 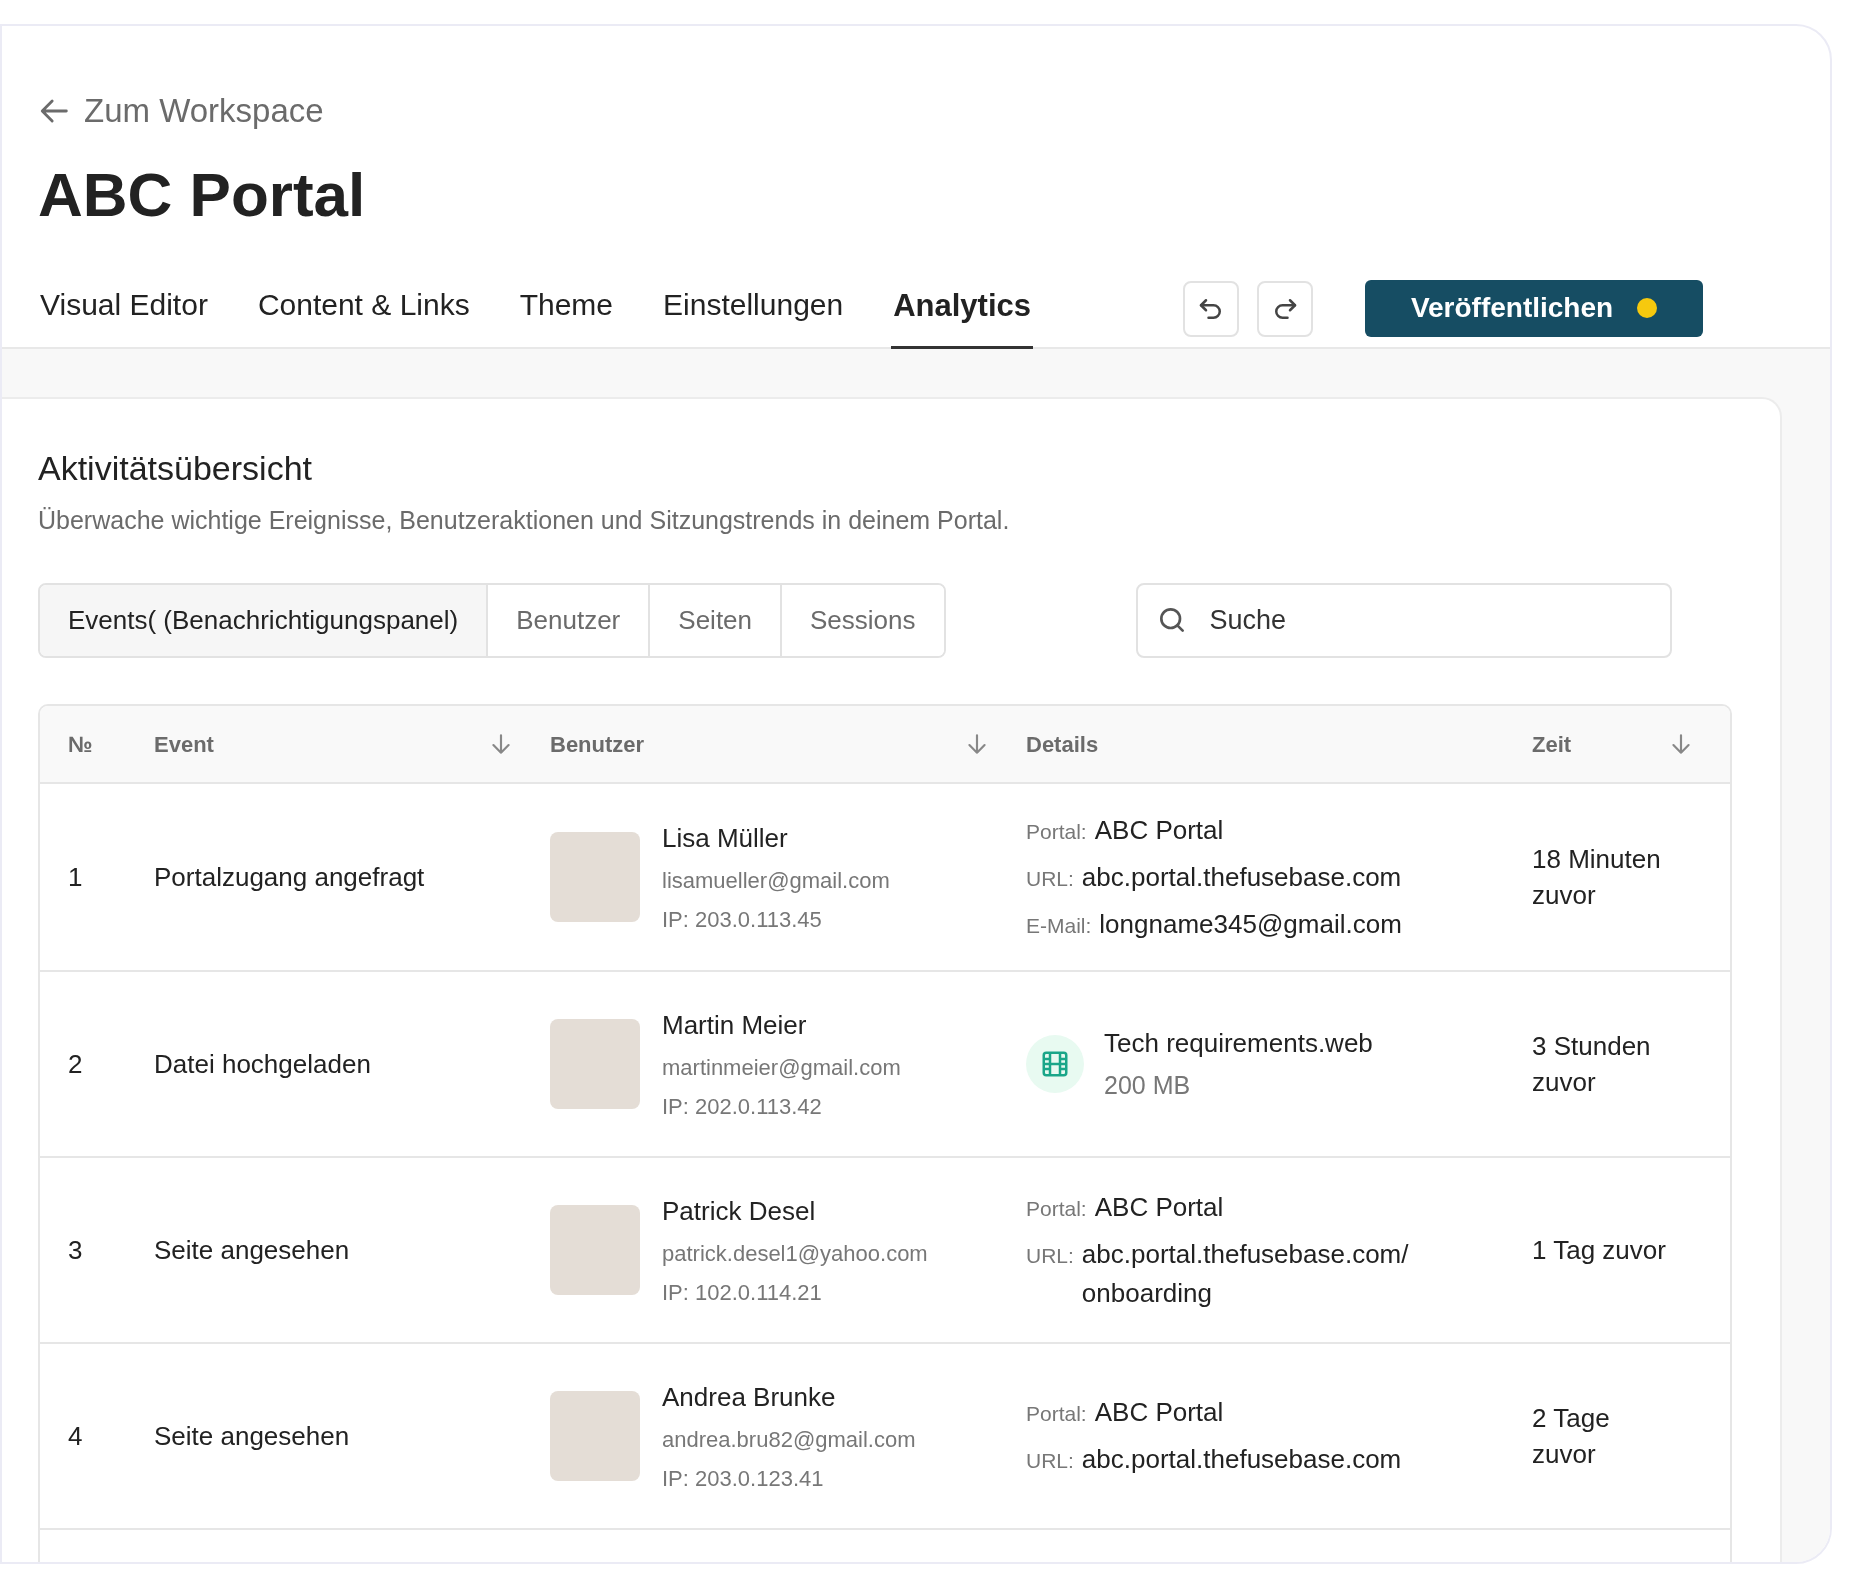 What do you see at coordinates (742, 1106) in the screenshot?
I see `user-ip: IP: 202.0.113.42` at bounding box center [742, 1106].